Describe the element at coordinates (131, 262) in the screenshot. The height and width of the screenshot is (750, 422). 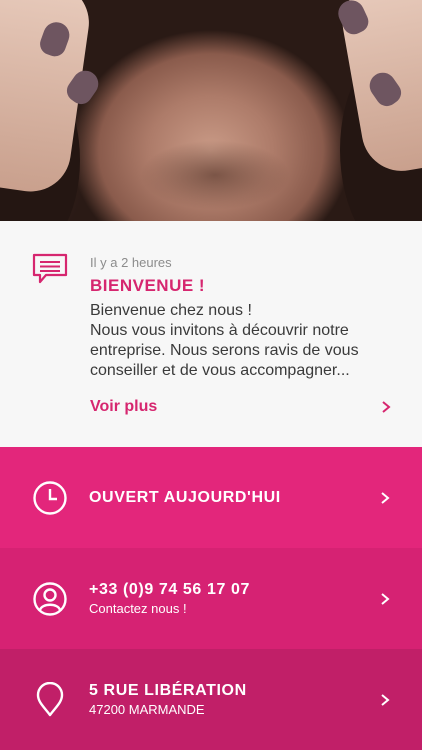
I see `message-timestamp: Il y a 2 heures` at that location.